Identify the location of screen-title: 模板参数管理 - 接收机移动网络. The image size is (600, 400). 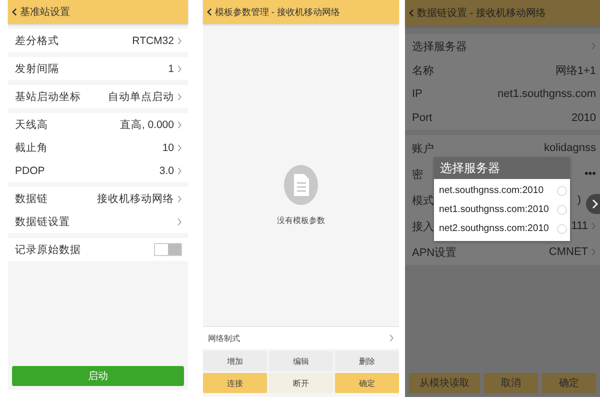
(277, 12).